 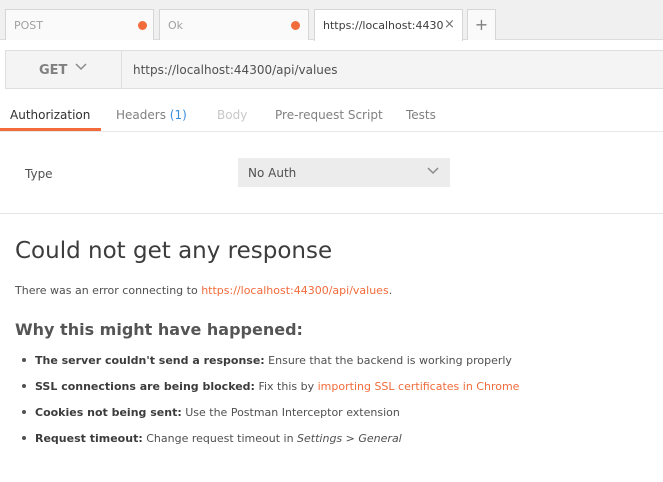 What do you see at coordinates (39, 174) in the screenshot?
I see `auth-type-label: Type` at bounding box center [39, 174].